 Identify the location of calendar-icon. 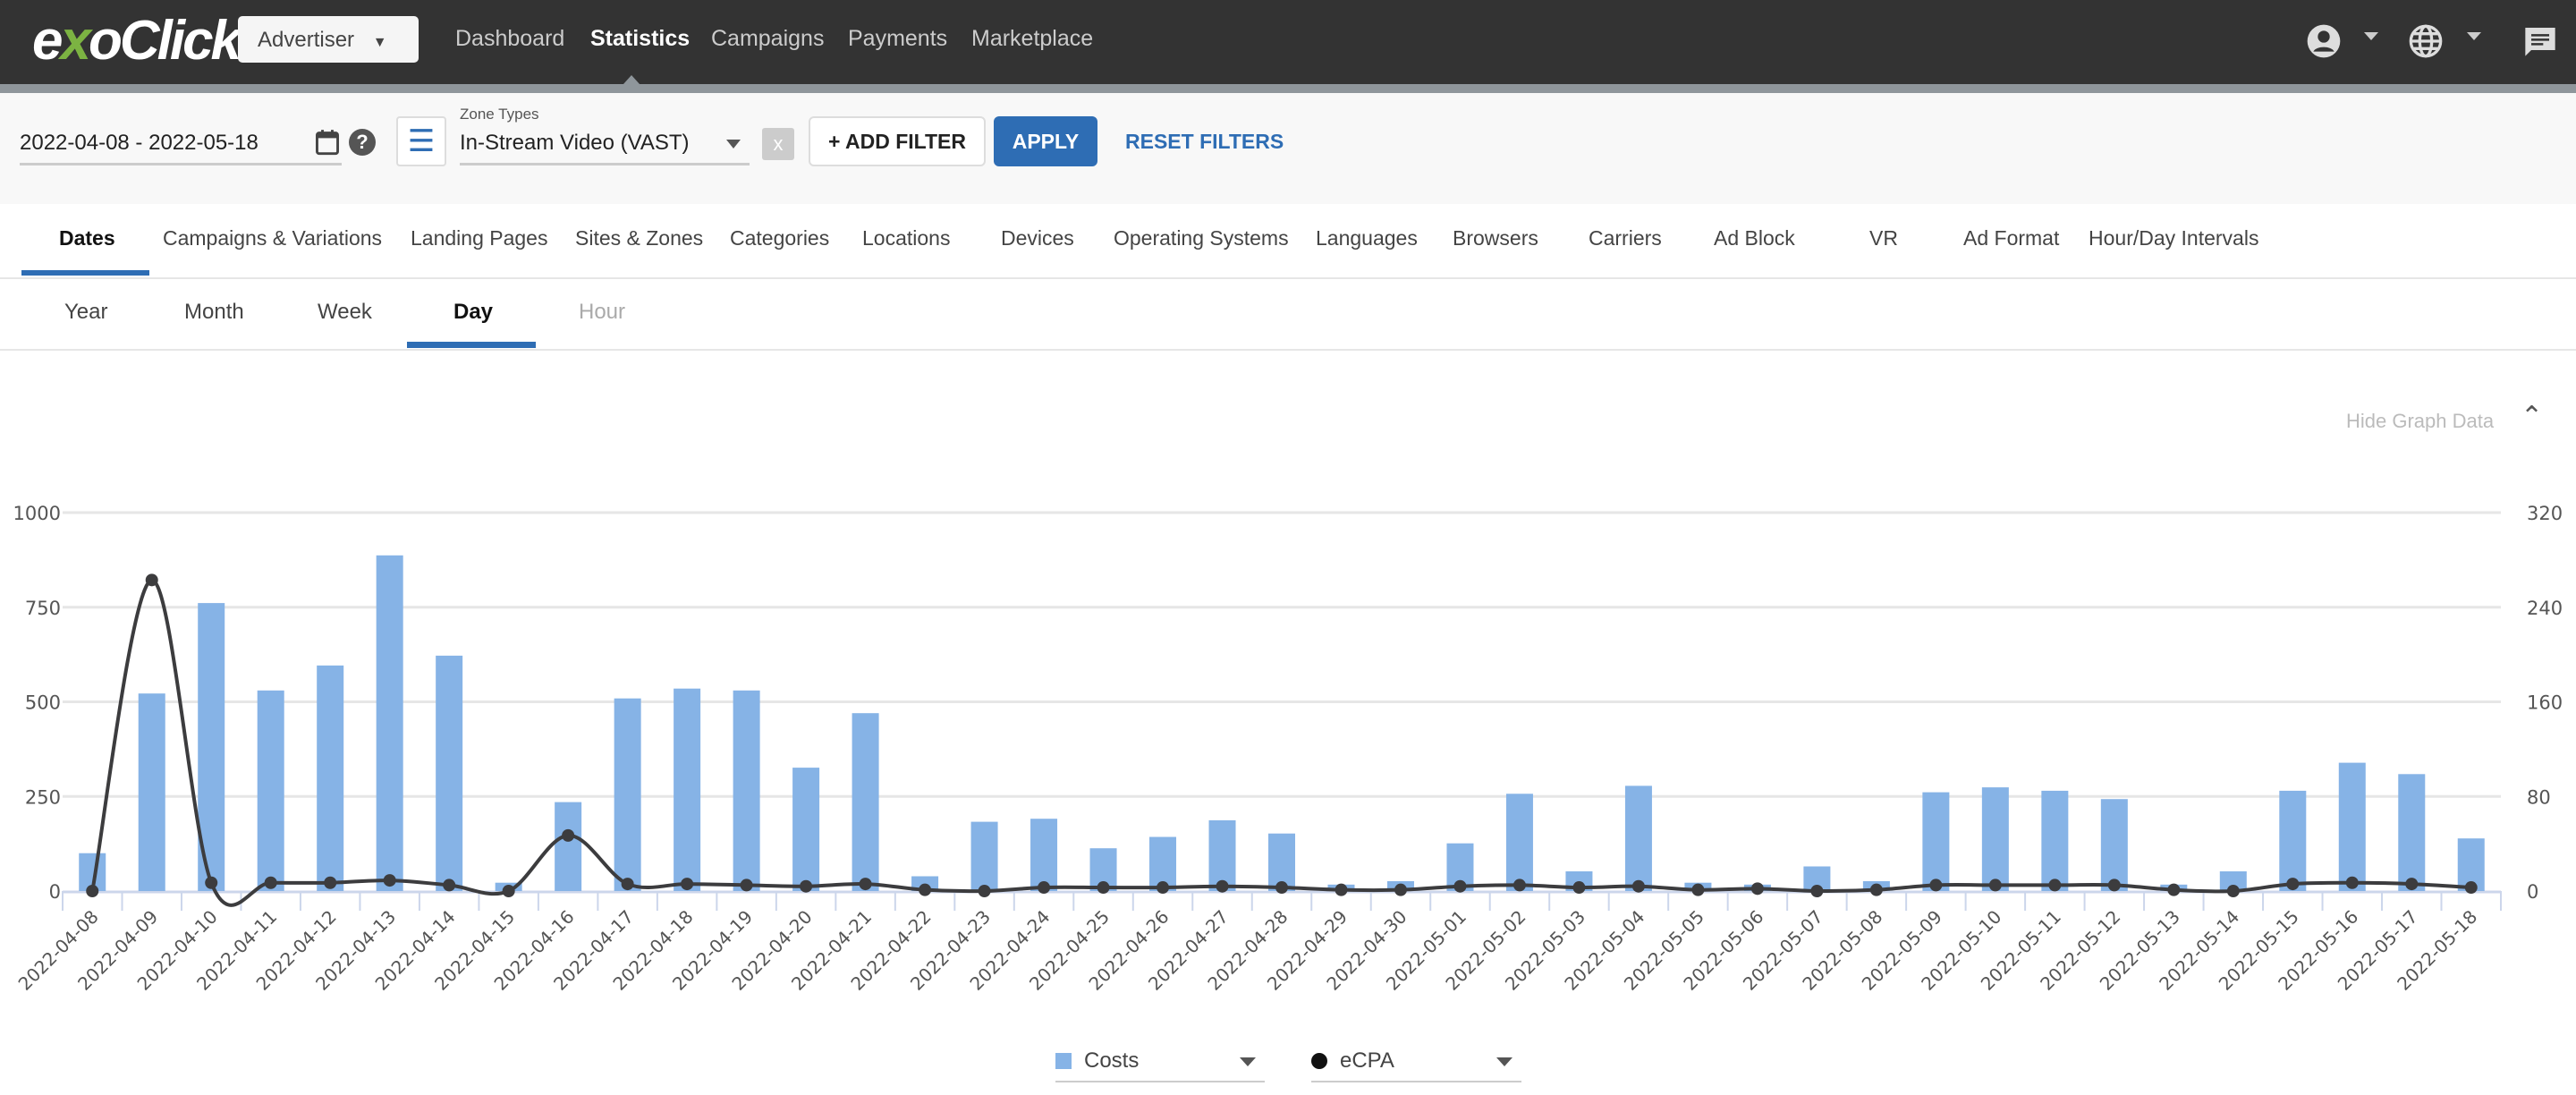
(327, 144).